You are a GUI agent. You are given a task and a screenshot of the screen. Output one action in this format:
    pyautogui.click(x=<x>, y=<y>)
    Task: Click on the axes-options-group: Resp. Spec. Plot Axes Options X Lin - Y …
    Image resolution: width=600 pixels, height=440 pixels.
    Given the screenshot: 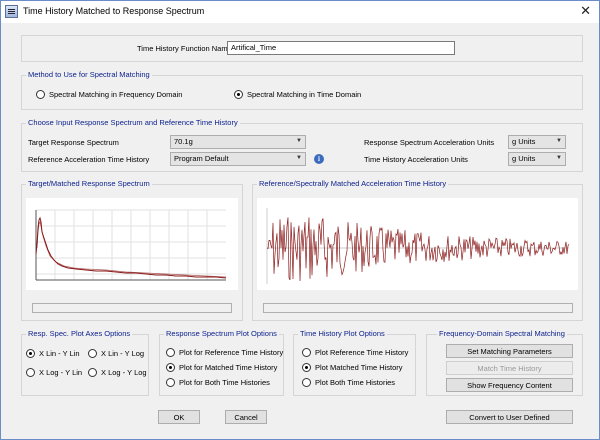 What is the action you would take?
    pyautogui.click(x=85, y=362)
    